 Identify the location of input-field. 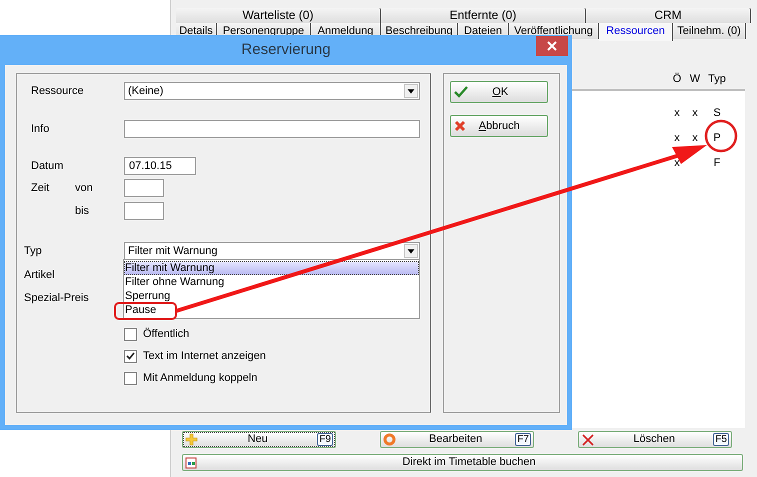
(272, 129).